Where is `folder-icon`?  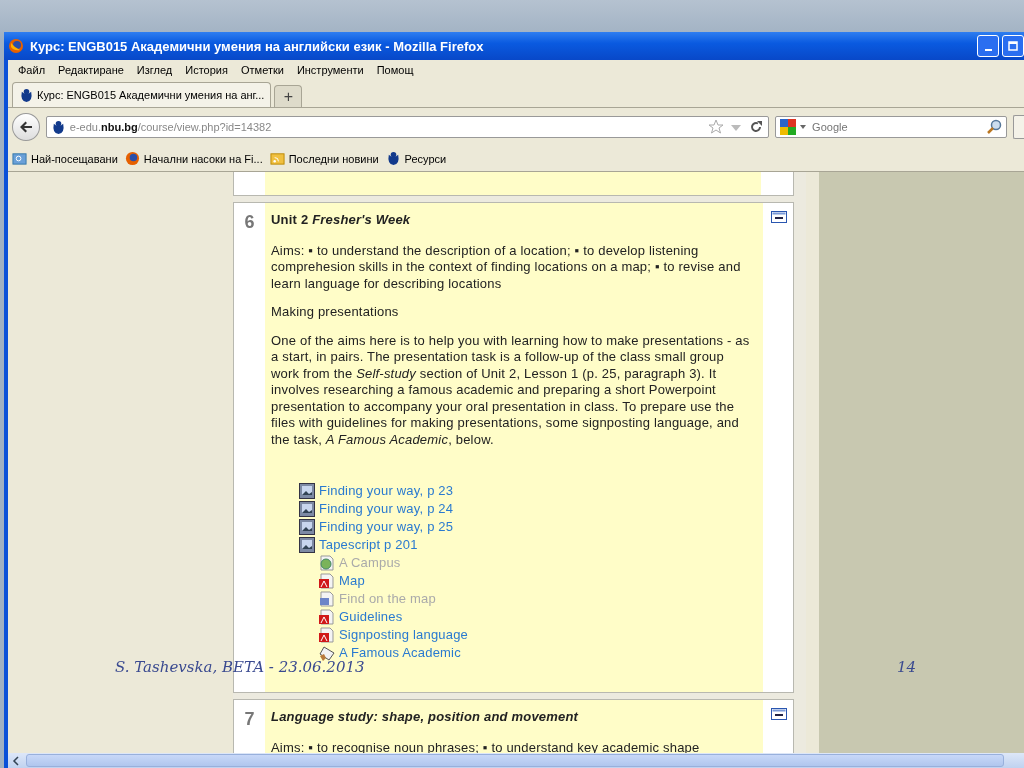 folder-icon is located at coordinates (19, 158).